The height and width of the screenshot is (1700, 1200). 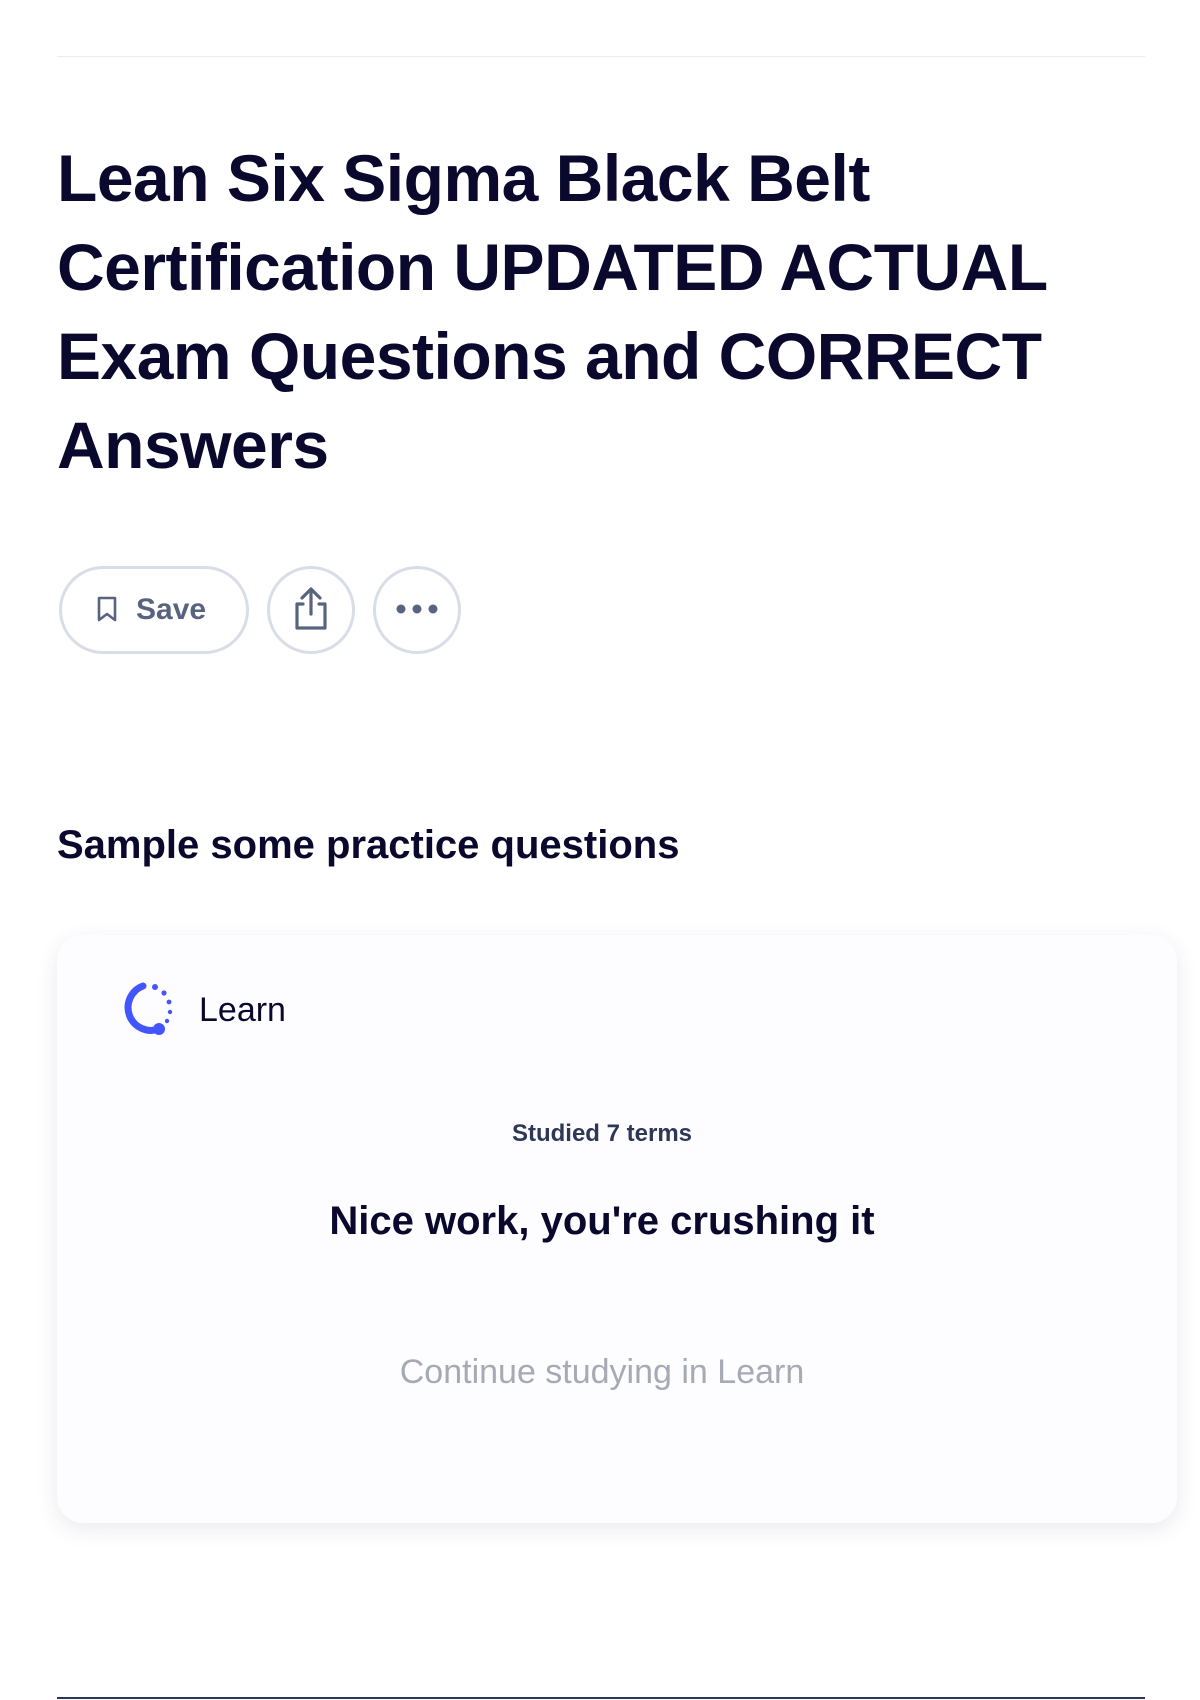 What do you see at coordinates (602, 1133) in the screenshot?
I see `studied-terms-text: Studied 7 terms` at bounding box center [602, 1133].